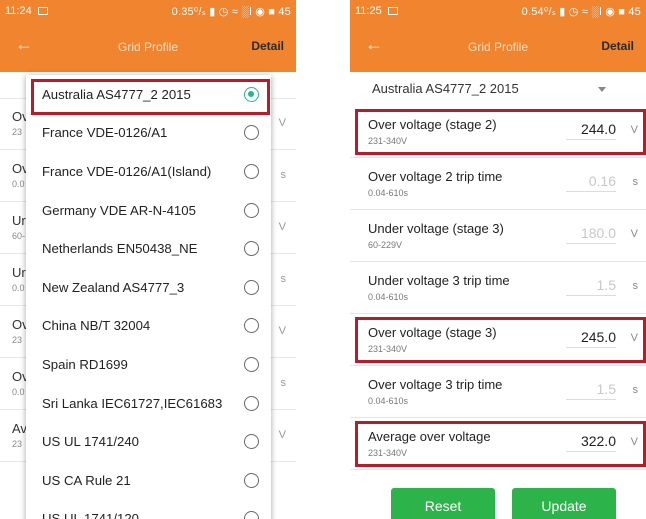 The height and width of the screenshot is (519, 646). I want to click on dropdown-option: US UL 1741/120, so click(148, 509).